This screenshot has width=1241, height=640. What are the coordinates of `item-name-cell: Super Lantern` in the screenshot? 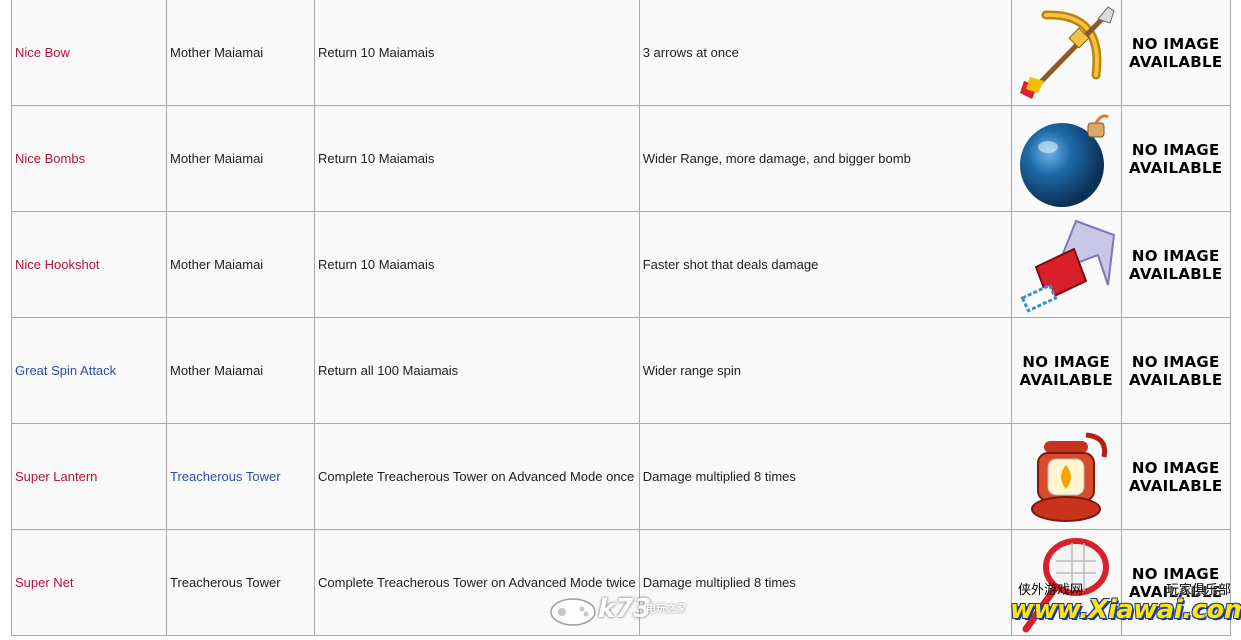 It's located at (89, 476).